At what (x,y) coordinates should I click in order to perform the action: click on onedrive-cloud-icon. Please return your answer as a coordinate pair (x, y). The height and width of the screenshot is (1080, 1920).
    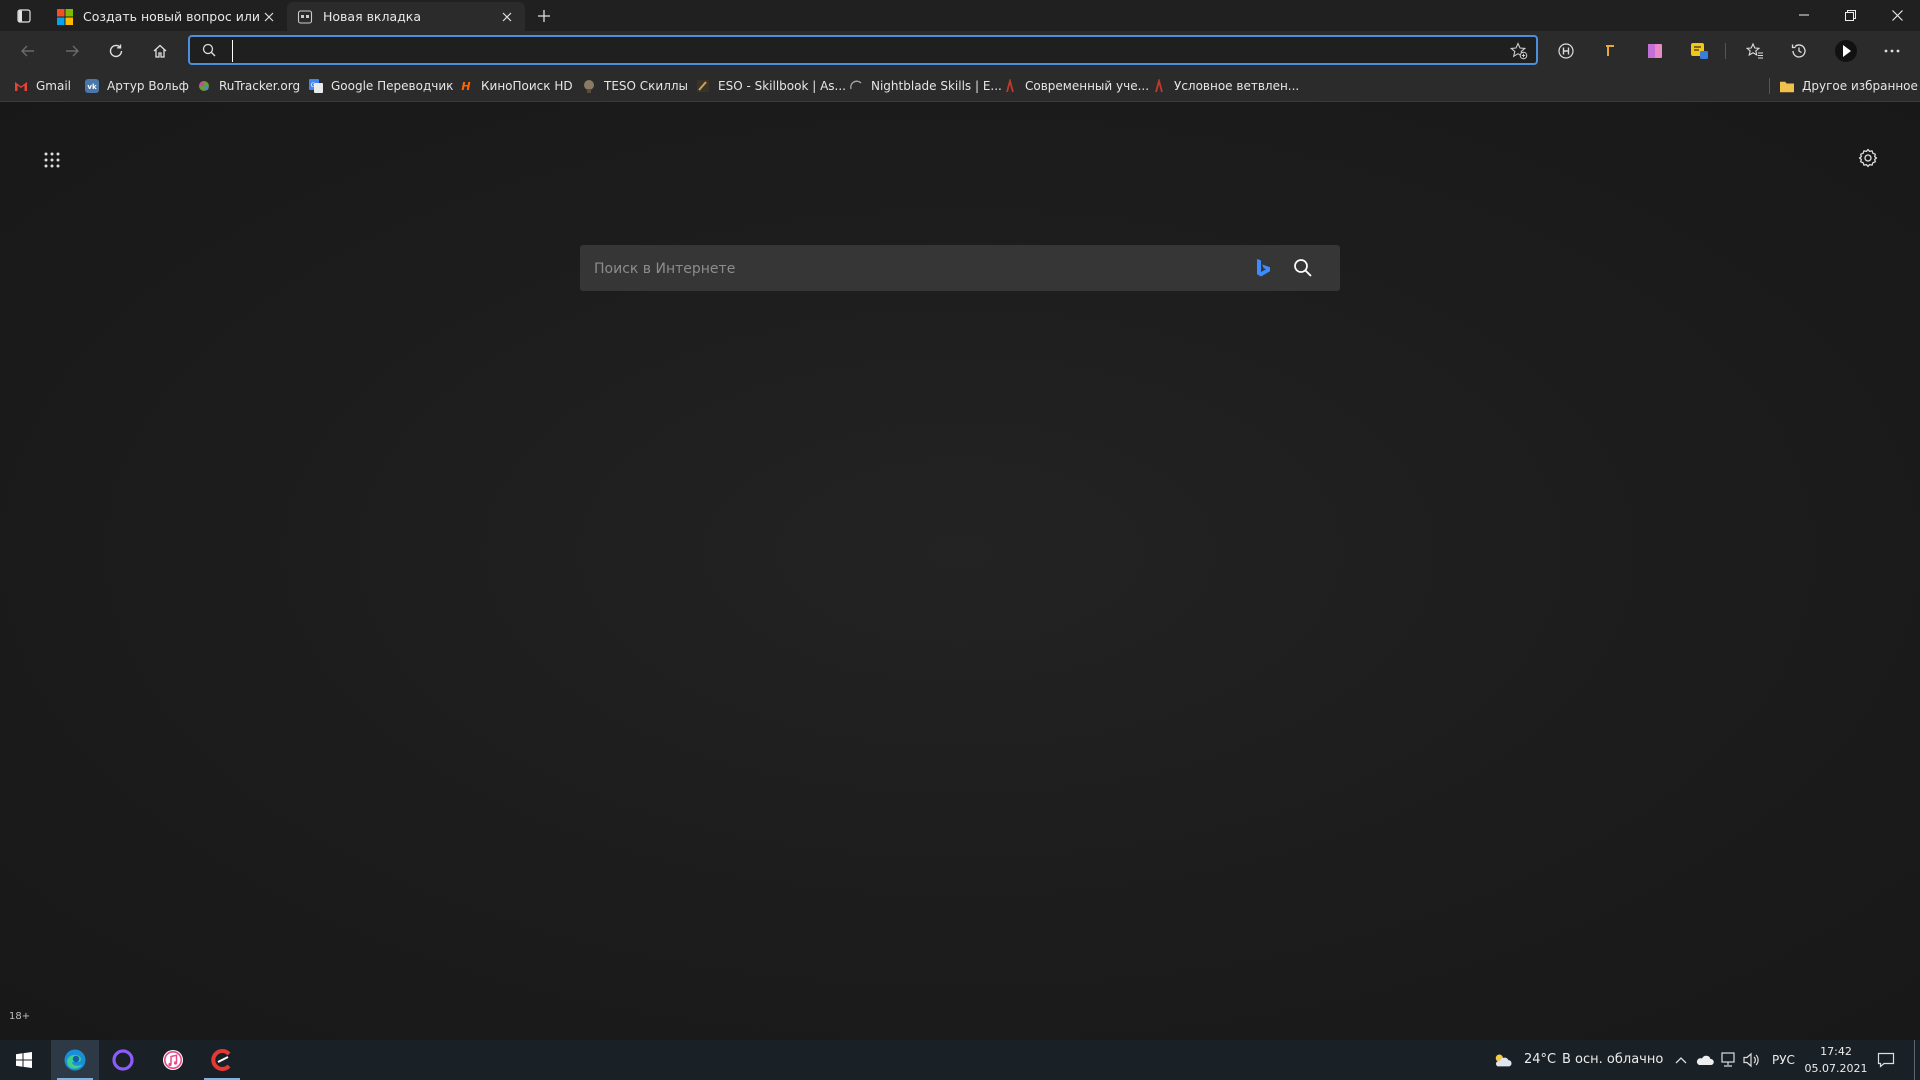
    Looking at the image, I should click on (1705, 1060).